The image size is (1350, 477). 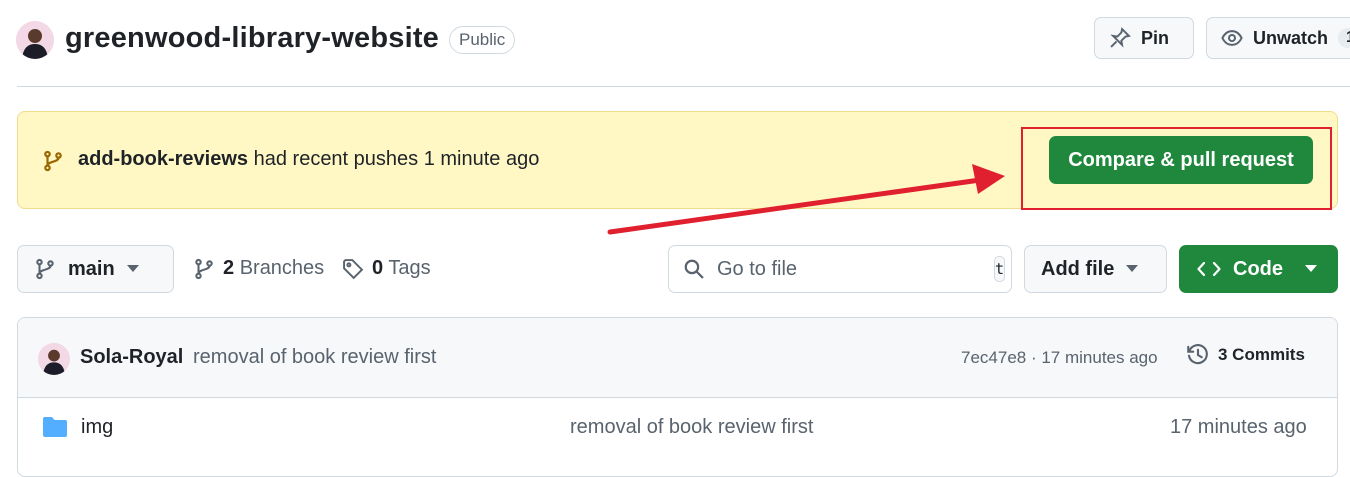 I want to click on commit-author-avatar, so click(x=54, y=359).